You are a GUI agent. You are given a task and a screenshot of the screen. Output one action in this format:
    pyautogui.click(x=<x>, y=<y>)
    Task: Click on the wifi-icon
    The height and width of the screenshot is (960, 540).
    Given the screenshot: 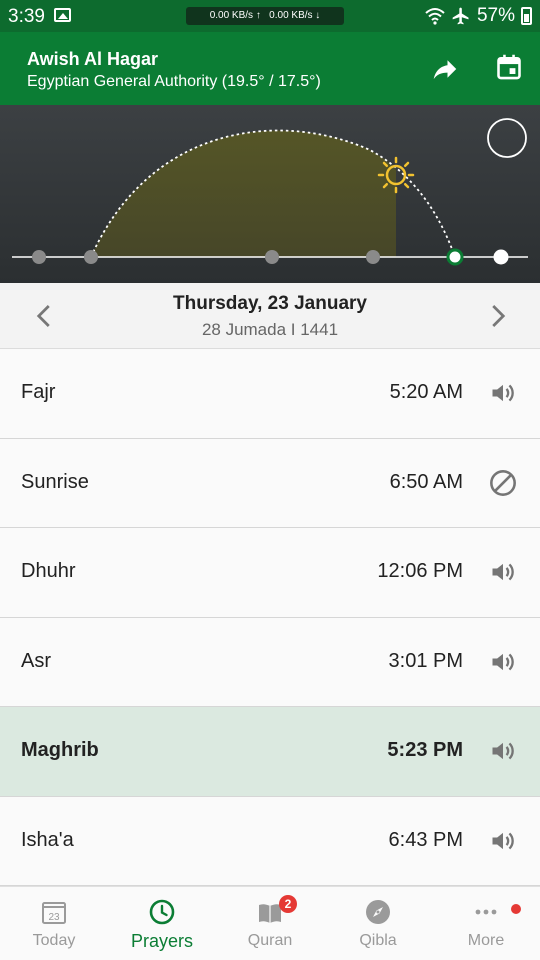 What is the action you would take?
    pyautogui.click(x=435, y=16)
    